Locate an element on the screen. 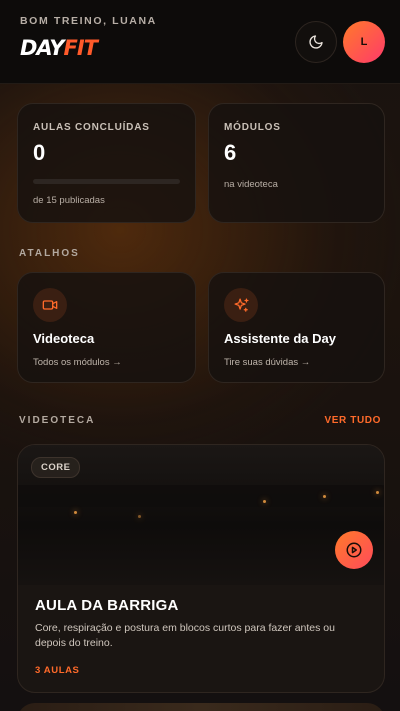  stat-value: 6 is located at coordinates (230, 152).